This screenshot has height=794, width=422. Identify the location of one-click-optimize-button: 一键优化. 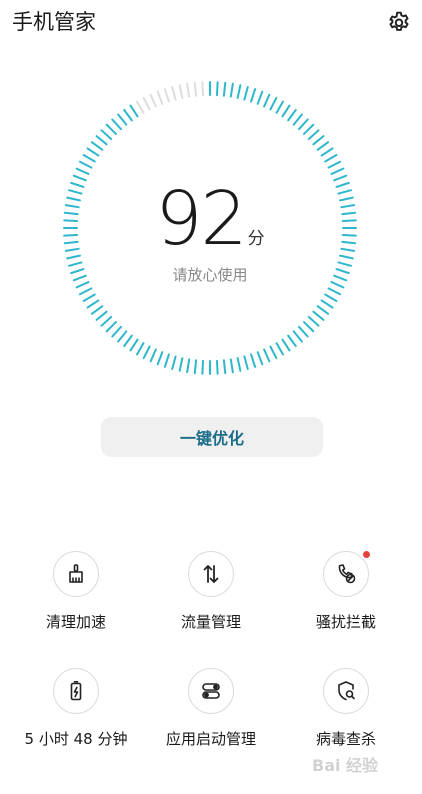
(212, 437).